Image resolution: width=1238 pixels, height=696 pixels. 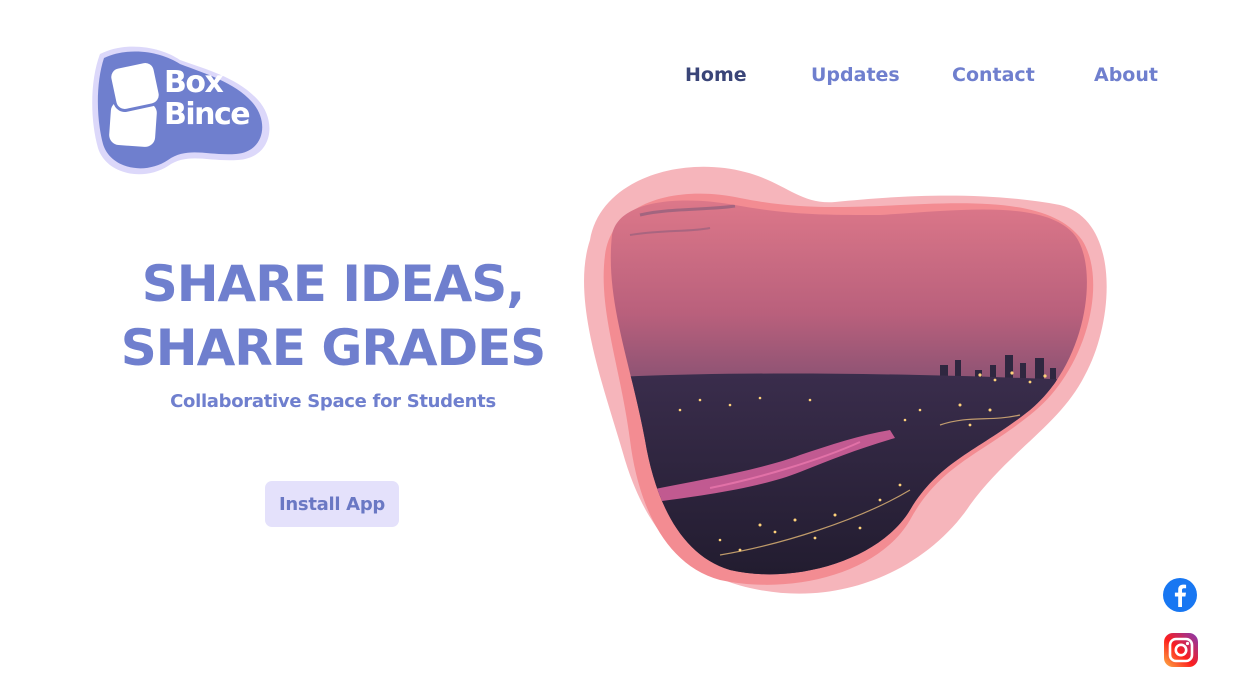 What do you see at coordinates (855, 75) in the screenshot?
I see `nav-updates-link: Updates` at bounding box center [855, 75].